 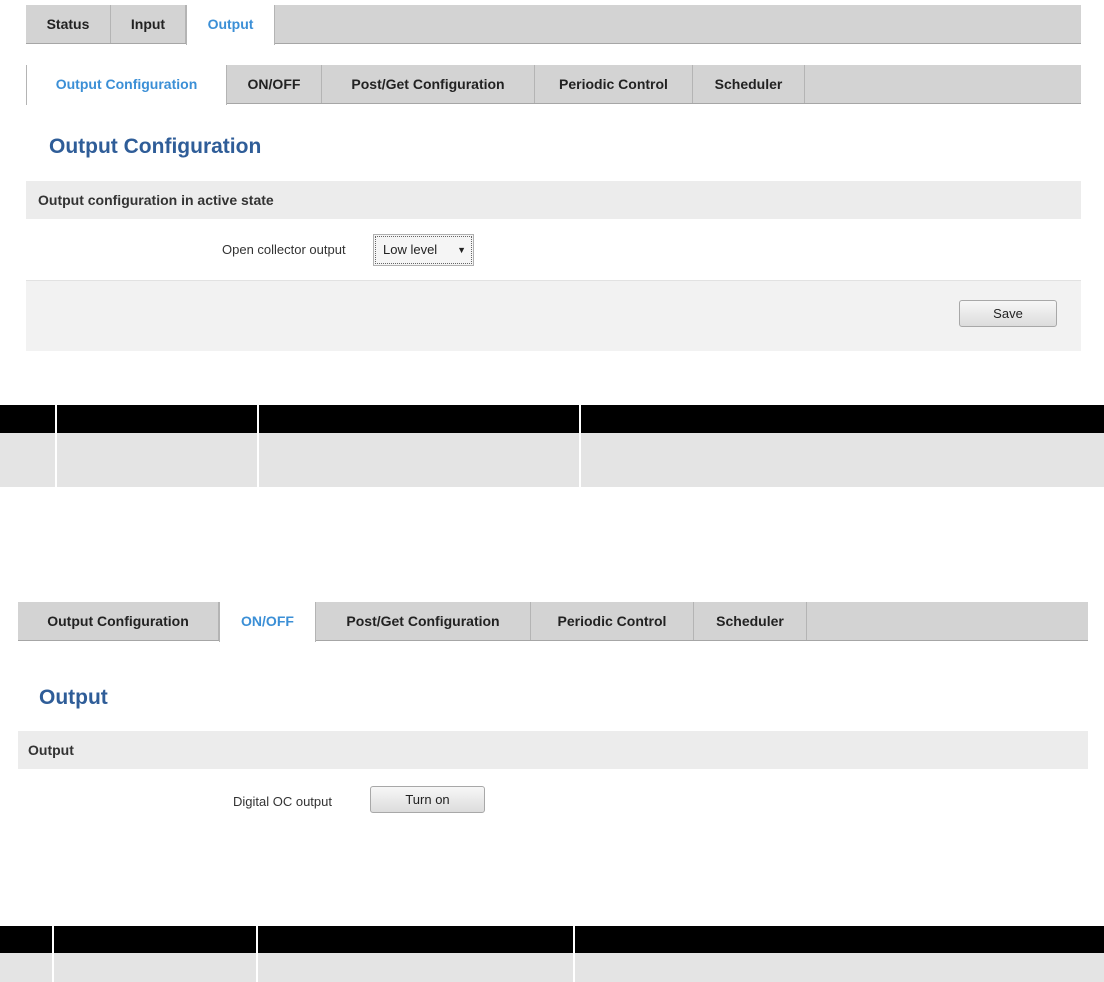 What do you see at coordinates (148, 24) in the screenshot?
I see `tab-input: Input` at bounding box center [148, 24].